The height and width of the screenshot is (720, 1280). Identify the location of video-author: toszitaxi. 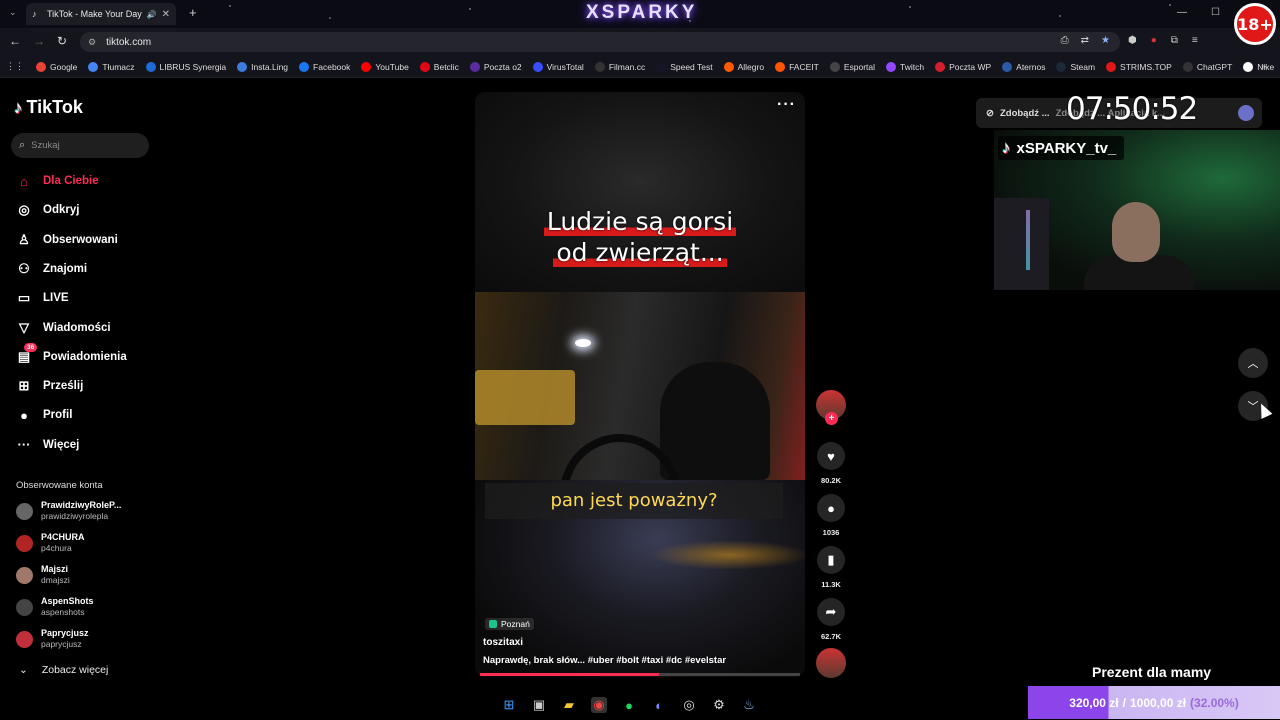
(503, 642).